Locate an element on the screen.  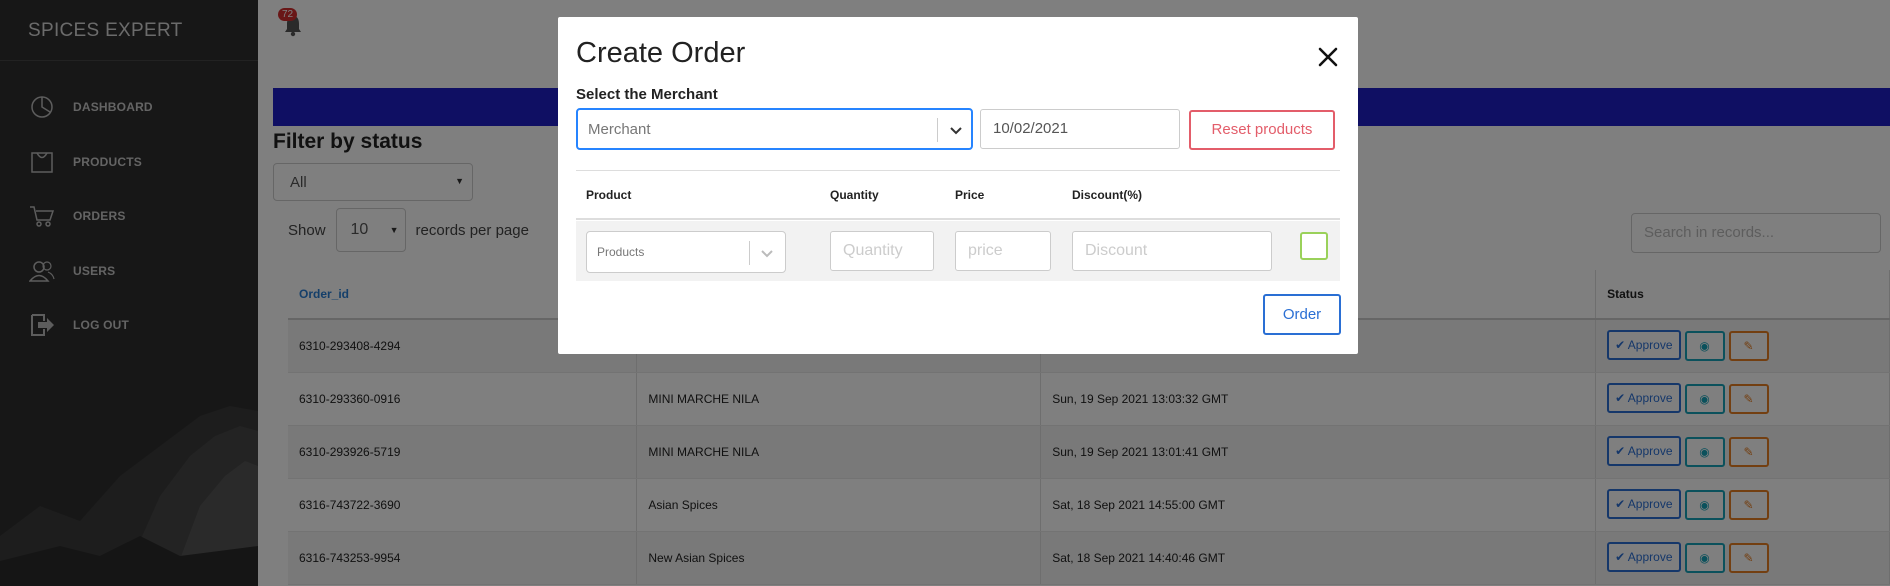
order-date-input: 10/02/2021 is located at coordinates (1080, 129).